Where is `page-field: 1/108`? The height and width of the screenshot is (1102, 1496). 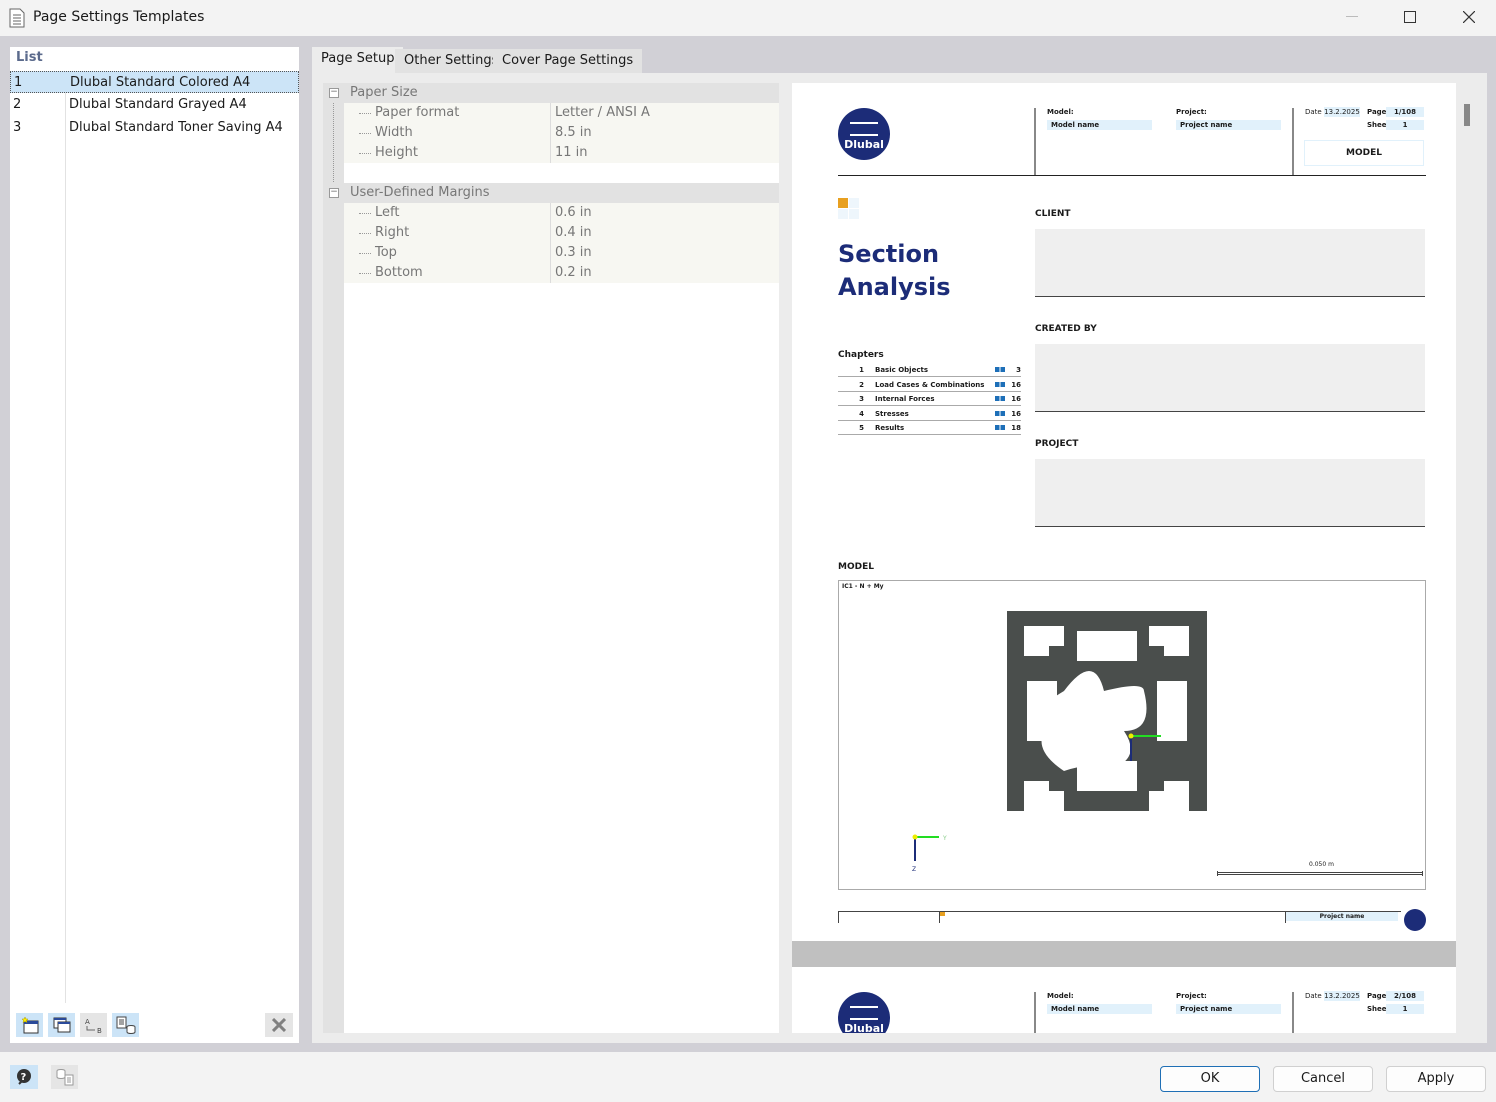 page-field: 1/108 is located at coordinates (1405, 112).